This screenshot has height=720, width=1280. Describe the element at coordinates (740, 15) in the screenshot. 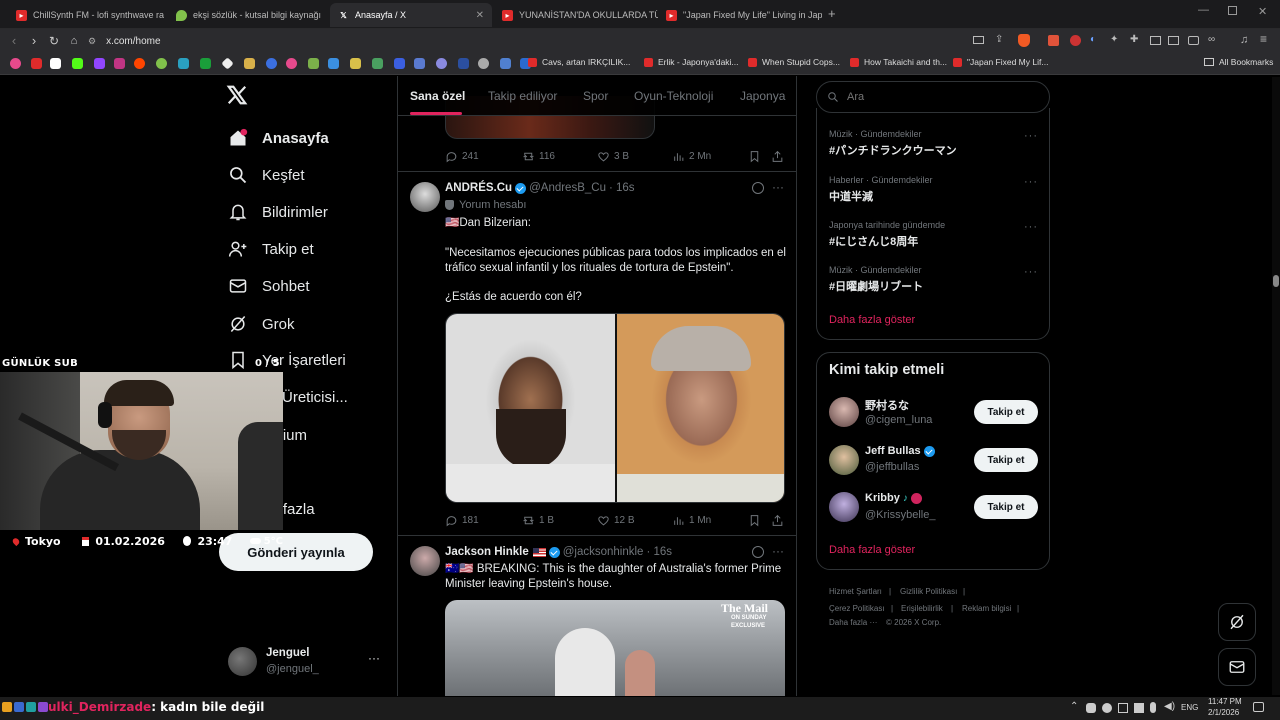

I see `browser-tab: ▸ "Japan Fixed My Life" Living in Japan` at that location.